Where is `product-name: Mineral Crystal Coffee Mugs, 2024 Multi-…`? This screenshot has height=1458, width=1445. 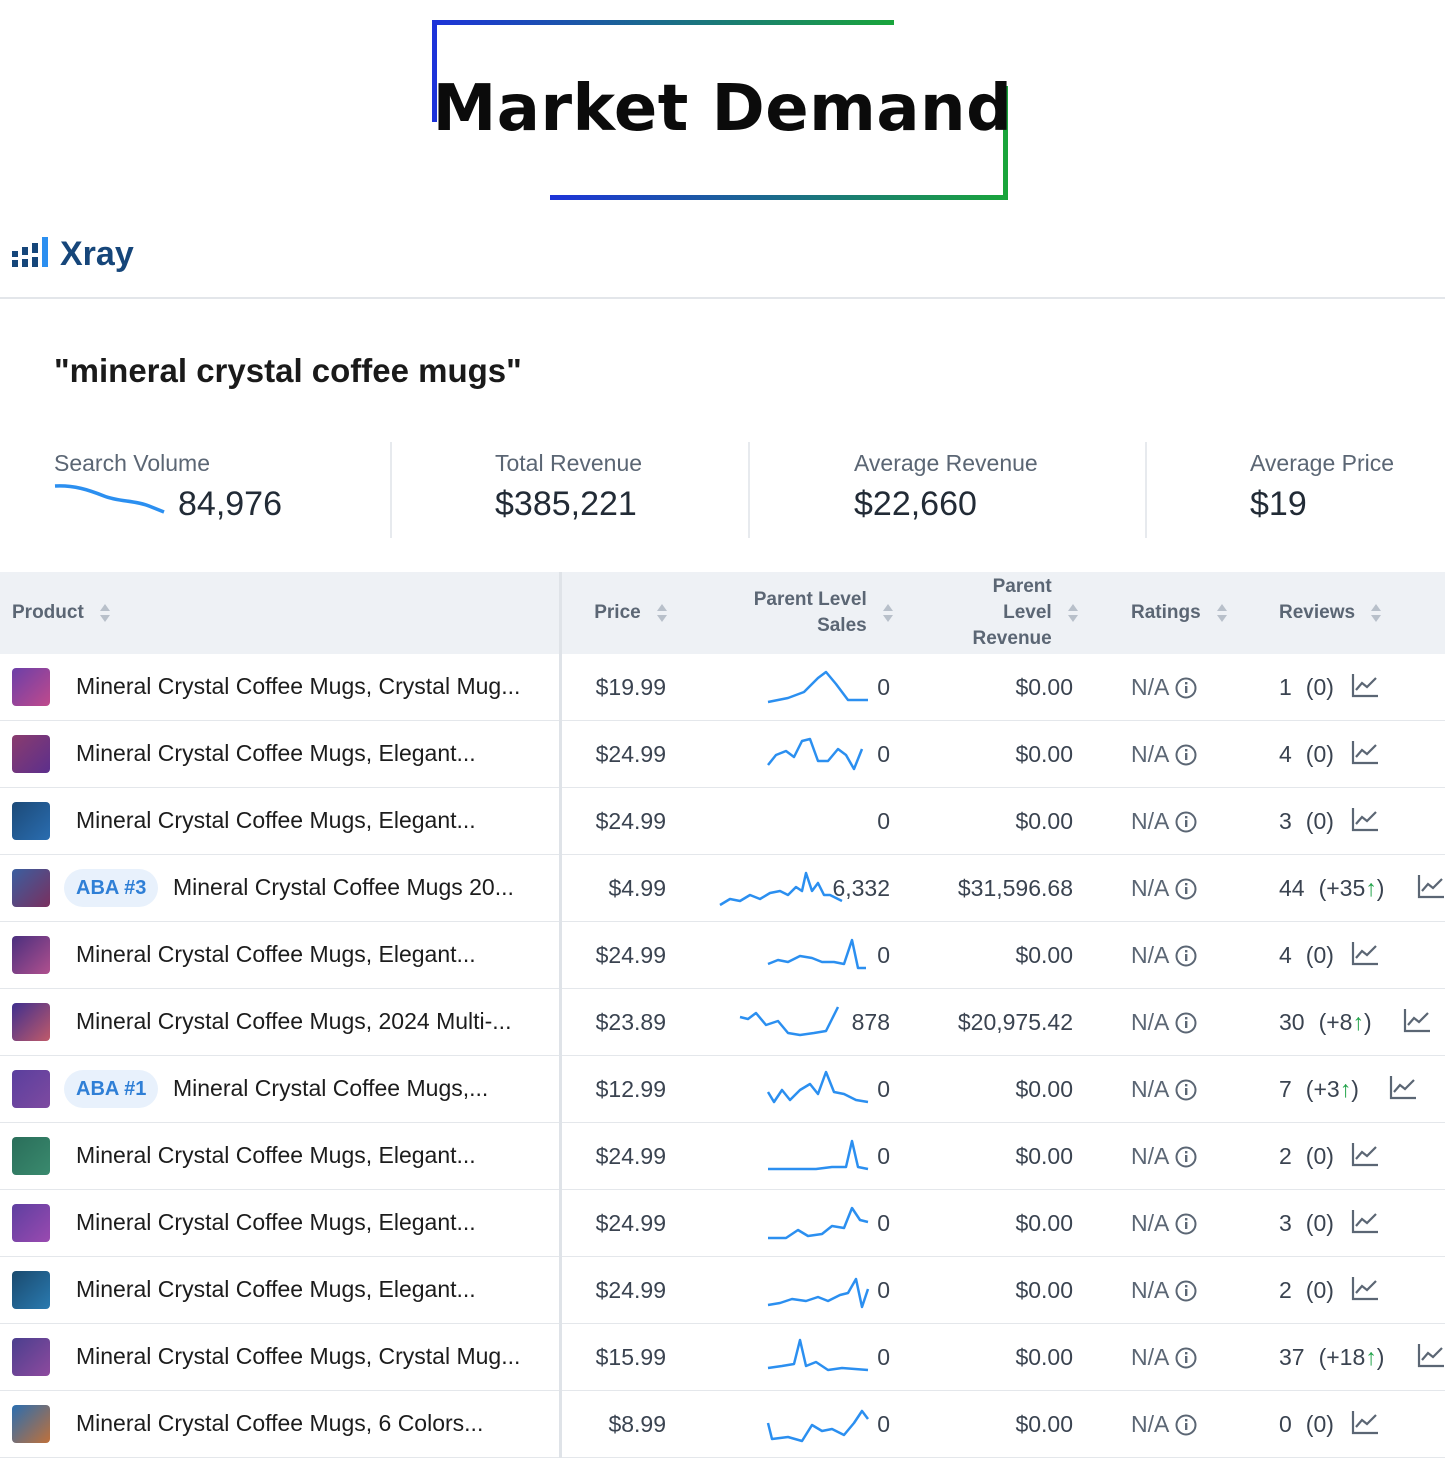 product-name: Mineral Crystal Coffee Mugs, 2024 Multi-… is located at coordinates (293, 1021).